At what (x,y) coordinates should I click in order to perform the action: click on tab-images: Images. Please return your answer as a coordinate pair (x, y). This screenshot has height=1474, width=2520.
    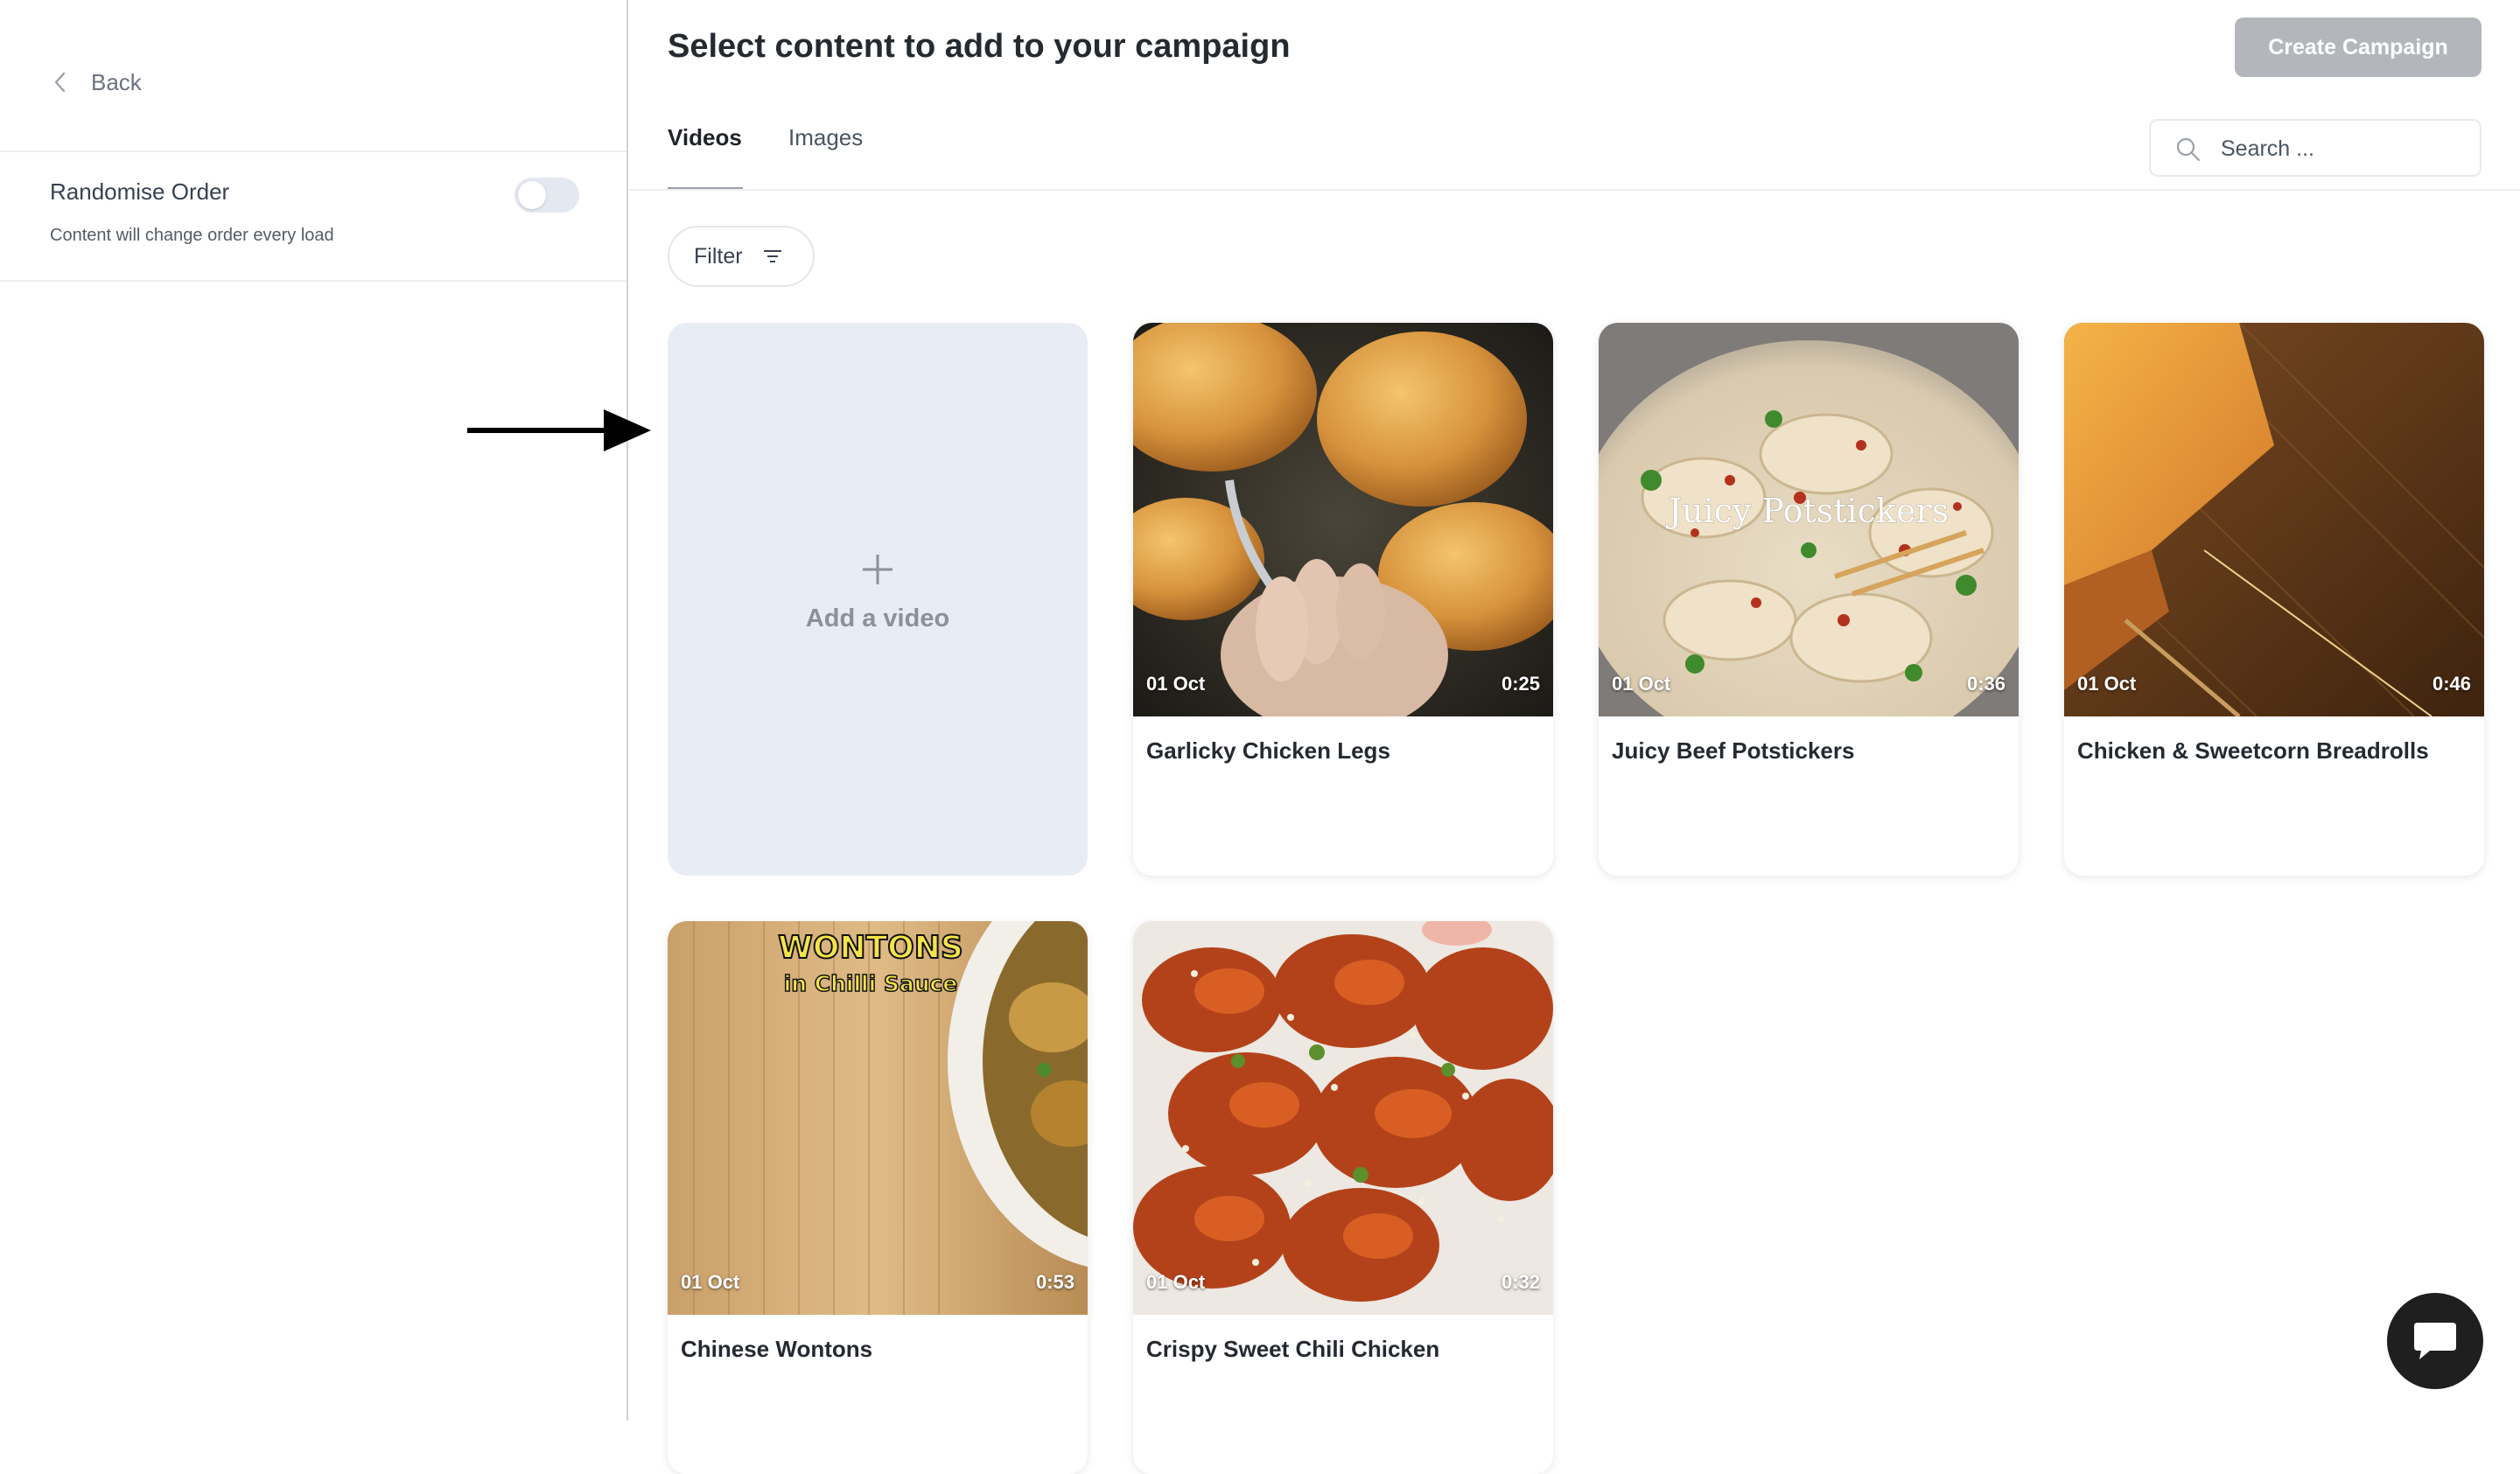
    Looking at the image, I should click on (825, 137).